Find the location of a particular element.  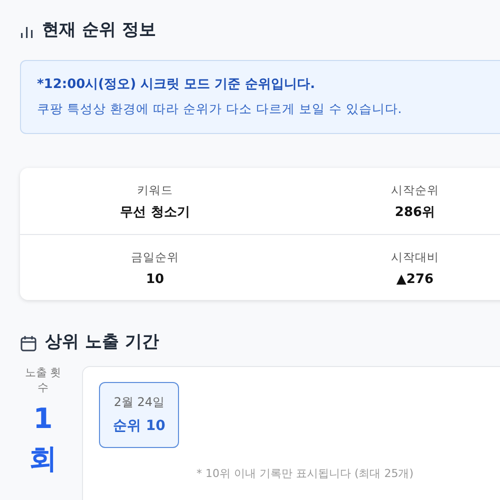

stat-label: 키워드 is located at coordinates (155, 190).